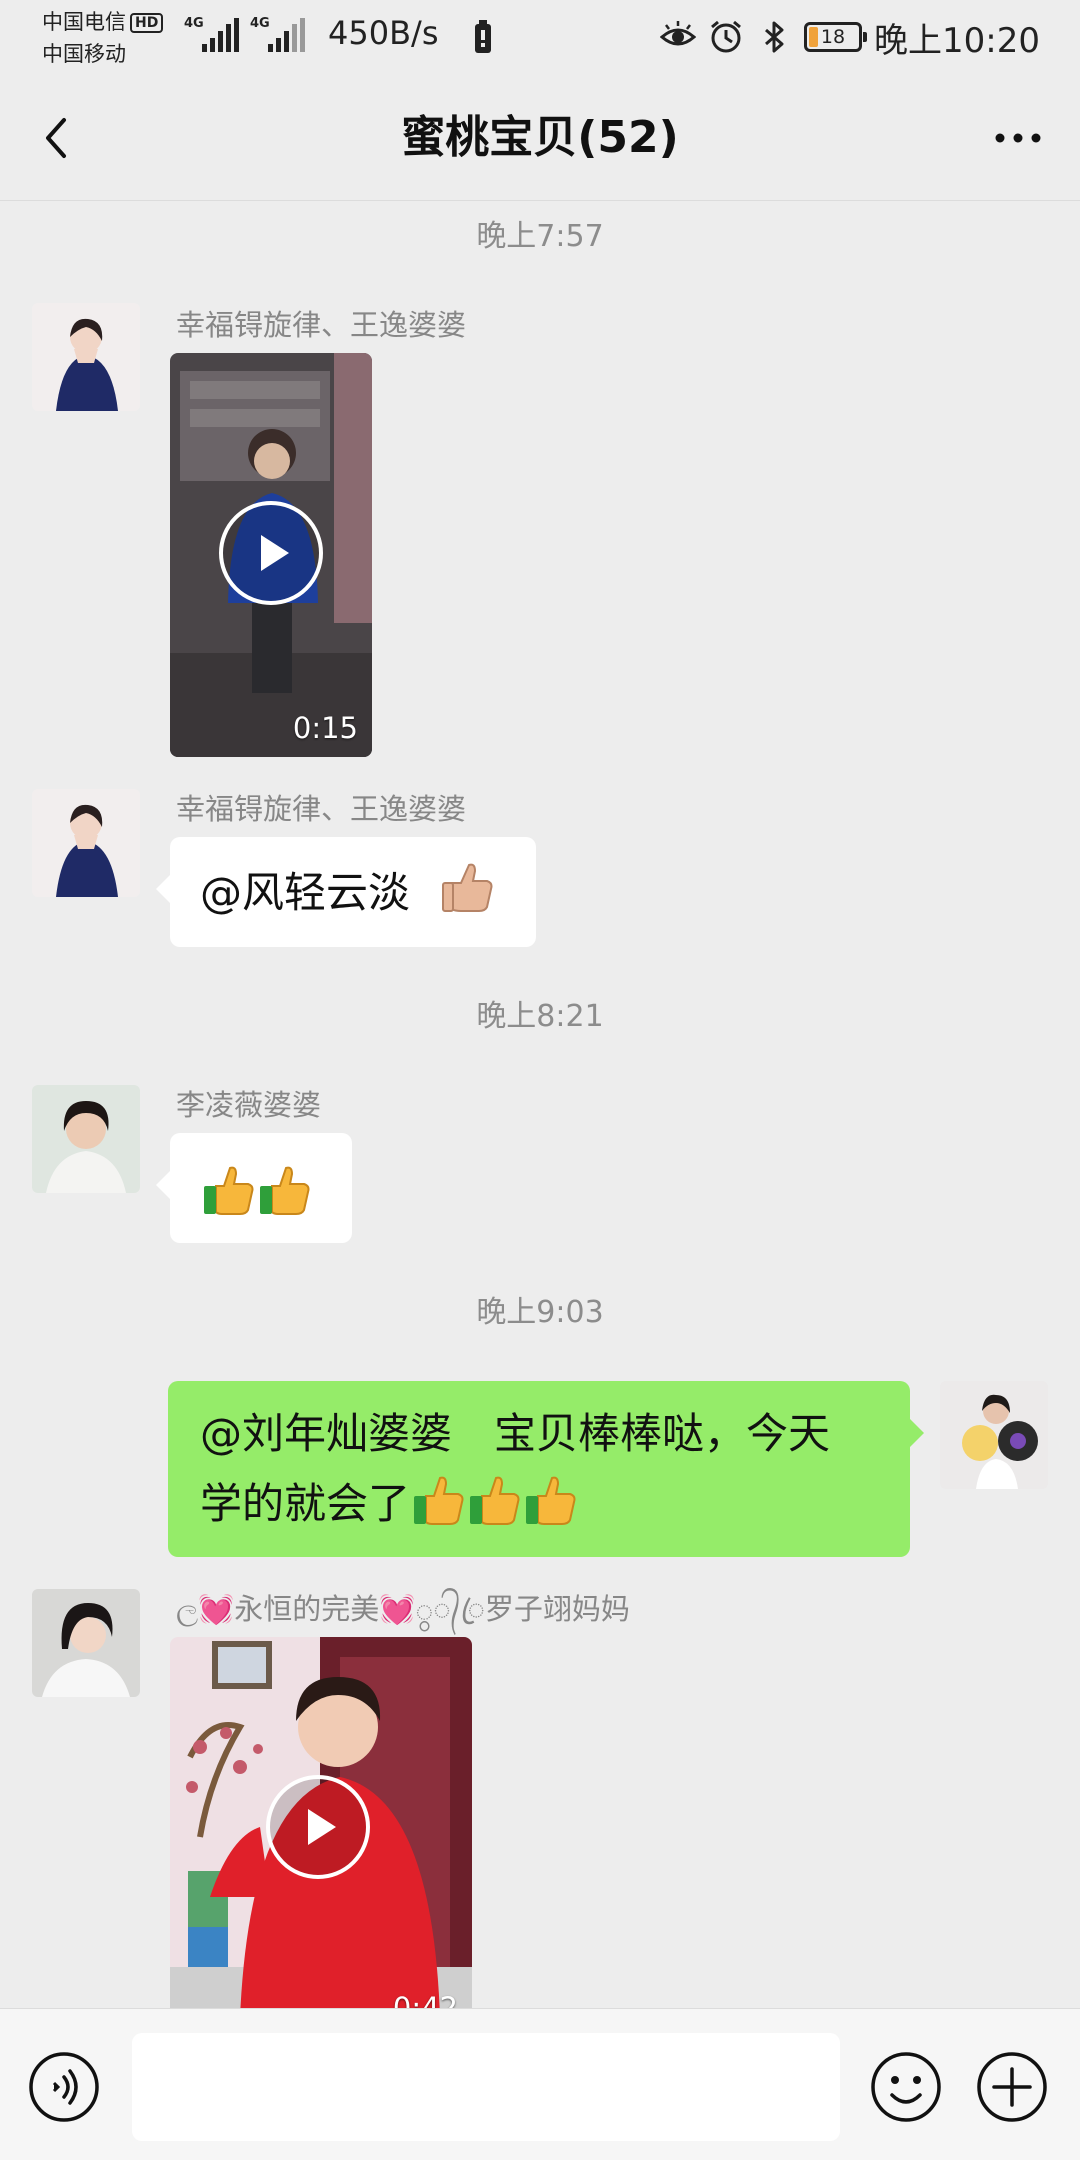  I want to click on emoji-button, so click(906, 2087).